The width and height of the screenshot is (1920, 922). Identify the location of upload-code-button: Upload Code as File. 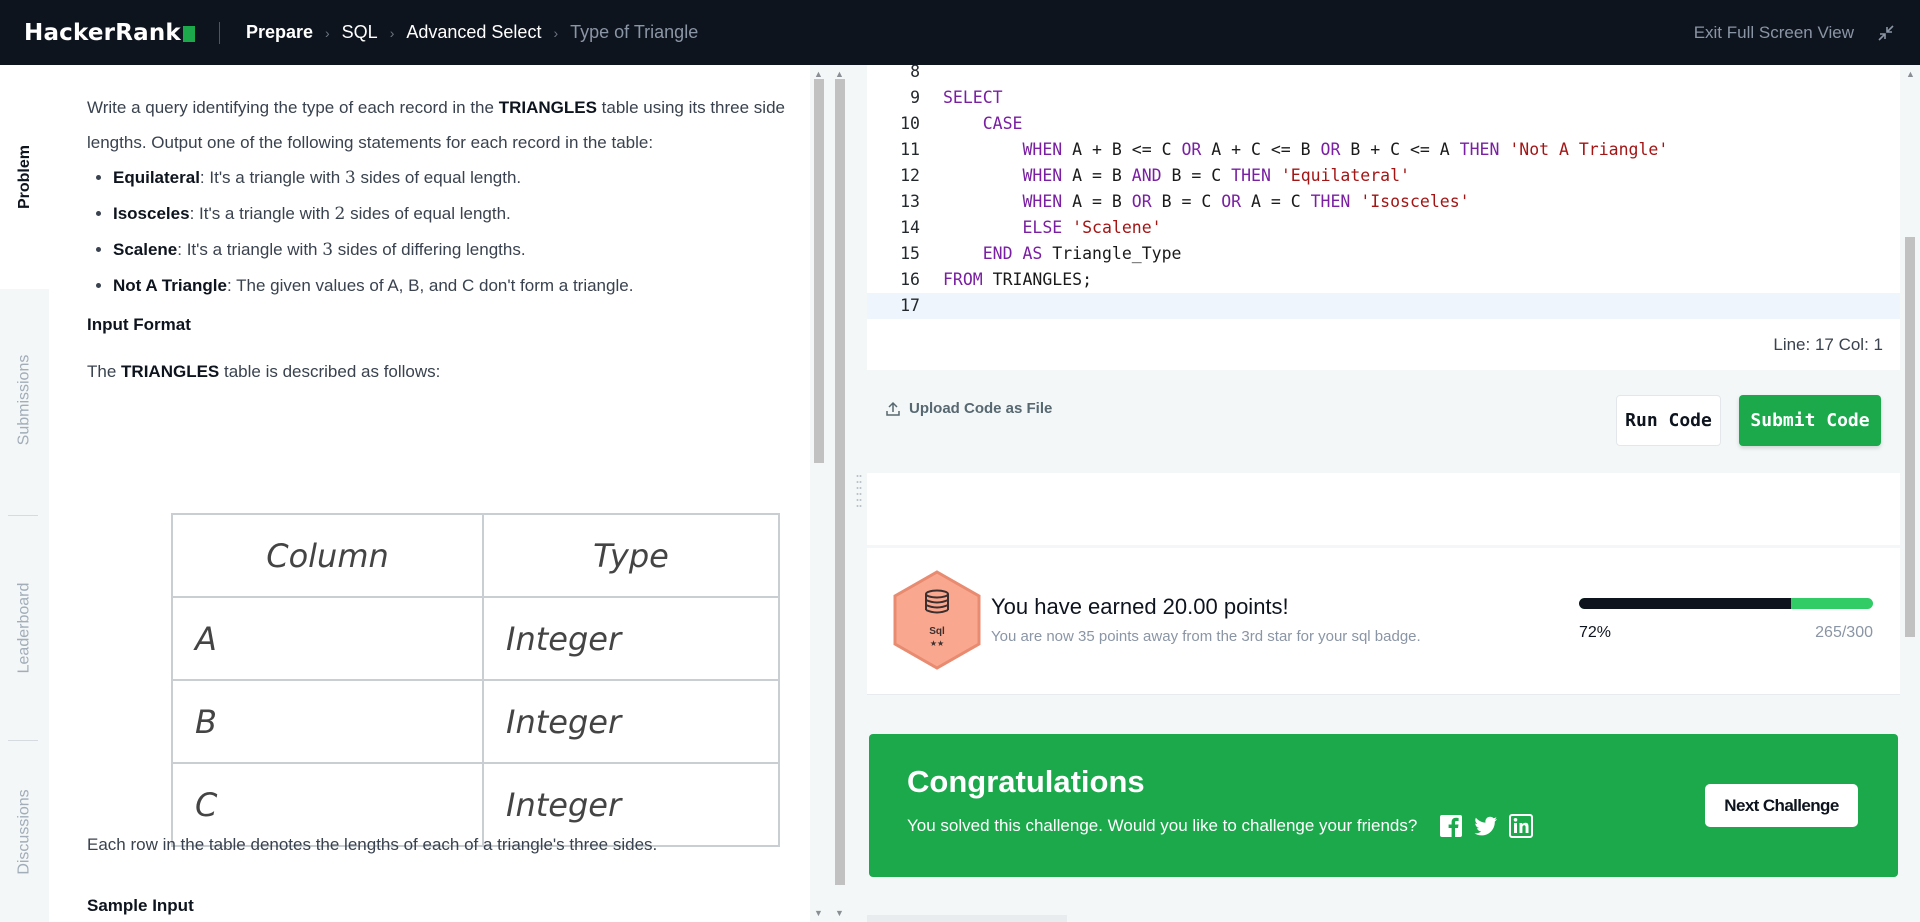
(968, 408).